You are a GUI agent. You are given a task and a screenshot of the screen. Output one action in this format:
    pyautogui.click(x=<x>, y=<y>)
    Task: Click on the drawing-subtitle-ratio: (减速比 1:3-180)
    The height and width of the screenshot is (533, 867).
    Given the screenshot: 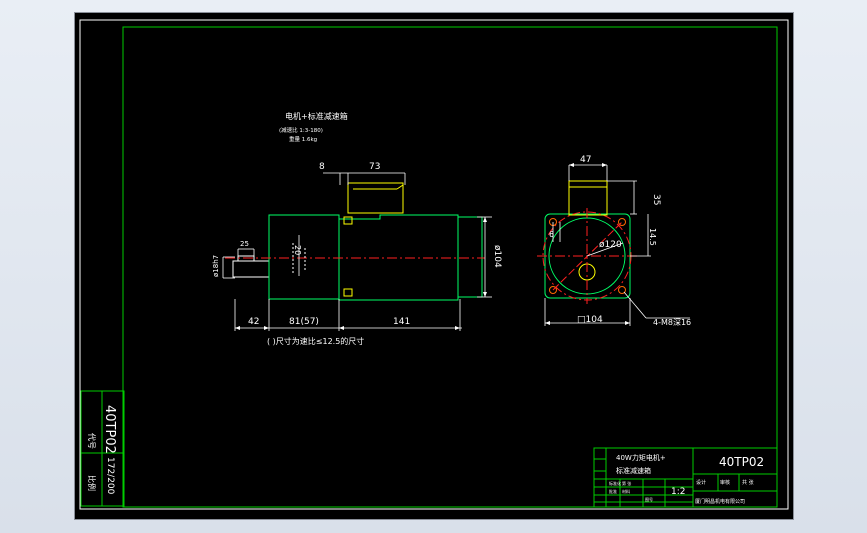 What is the action you would take?
    pyautogui.click(x=301, y=130)
    